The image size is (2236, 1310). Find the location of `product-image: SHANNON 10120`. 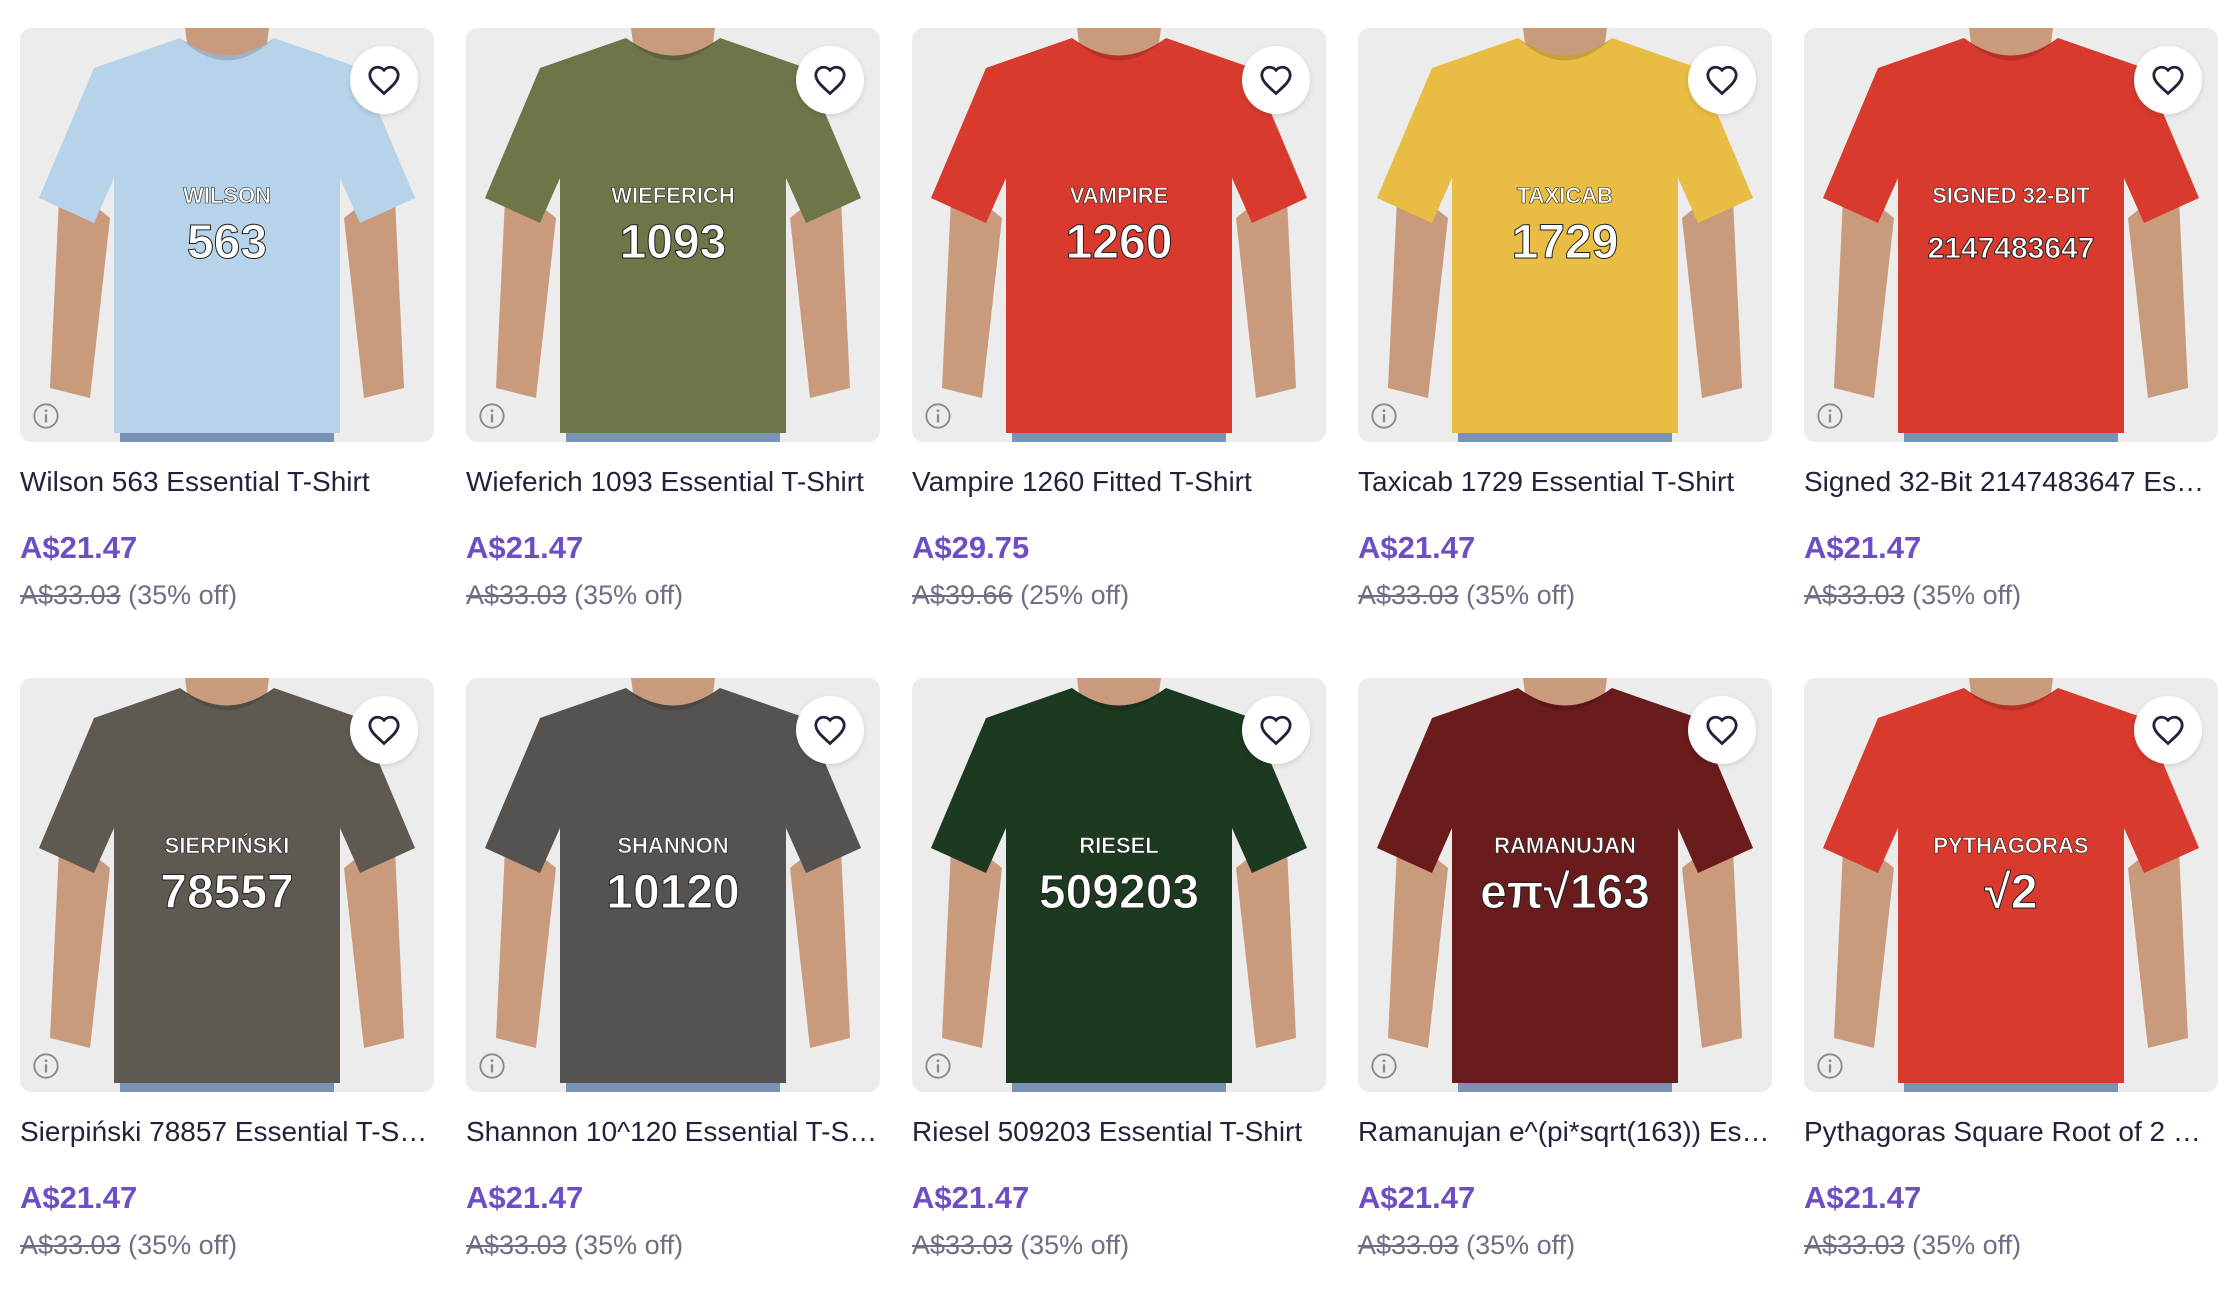

product-image: SHANNON 10120 is located at coordinates (673, 885).